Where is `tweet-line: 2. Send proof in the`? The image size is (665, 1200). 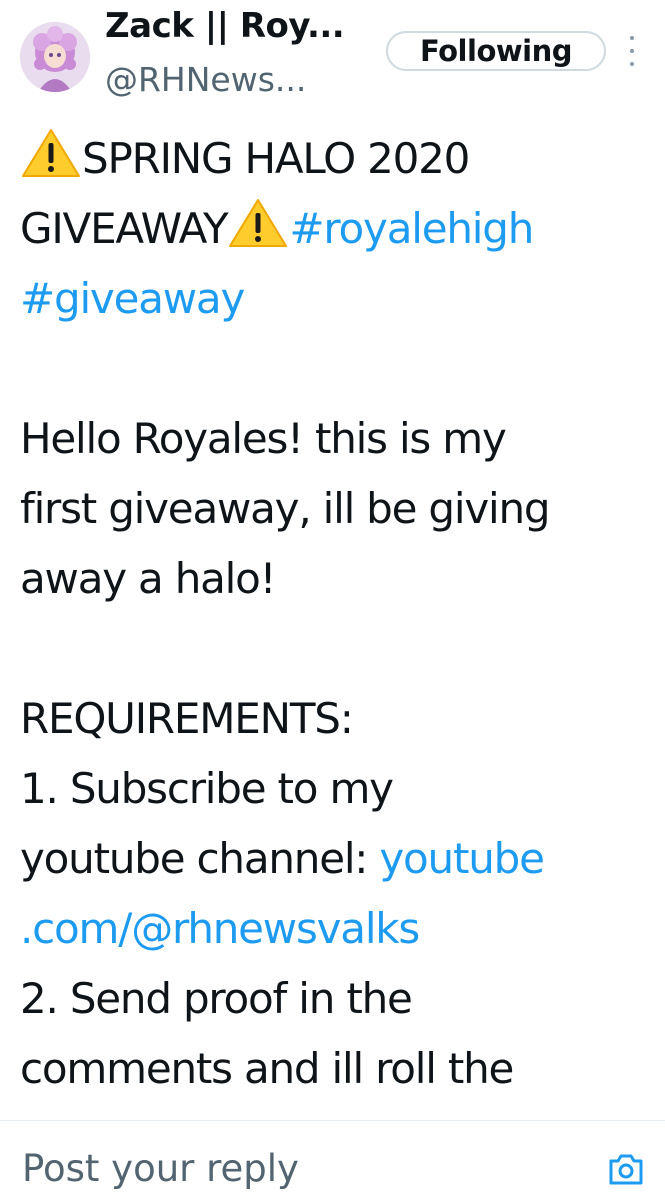
tweet-line: 2. Send proof in the is located at coordinates (335, 999).